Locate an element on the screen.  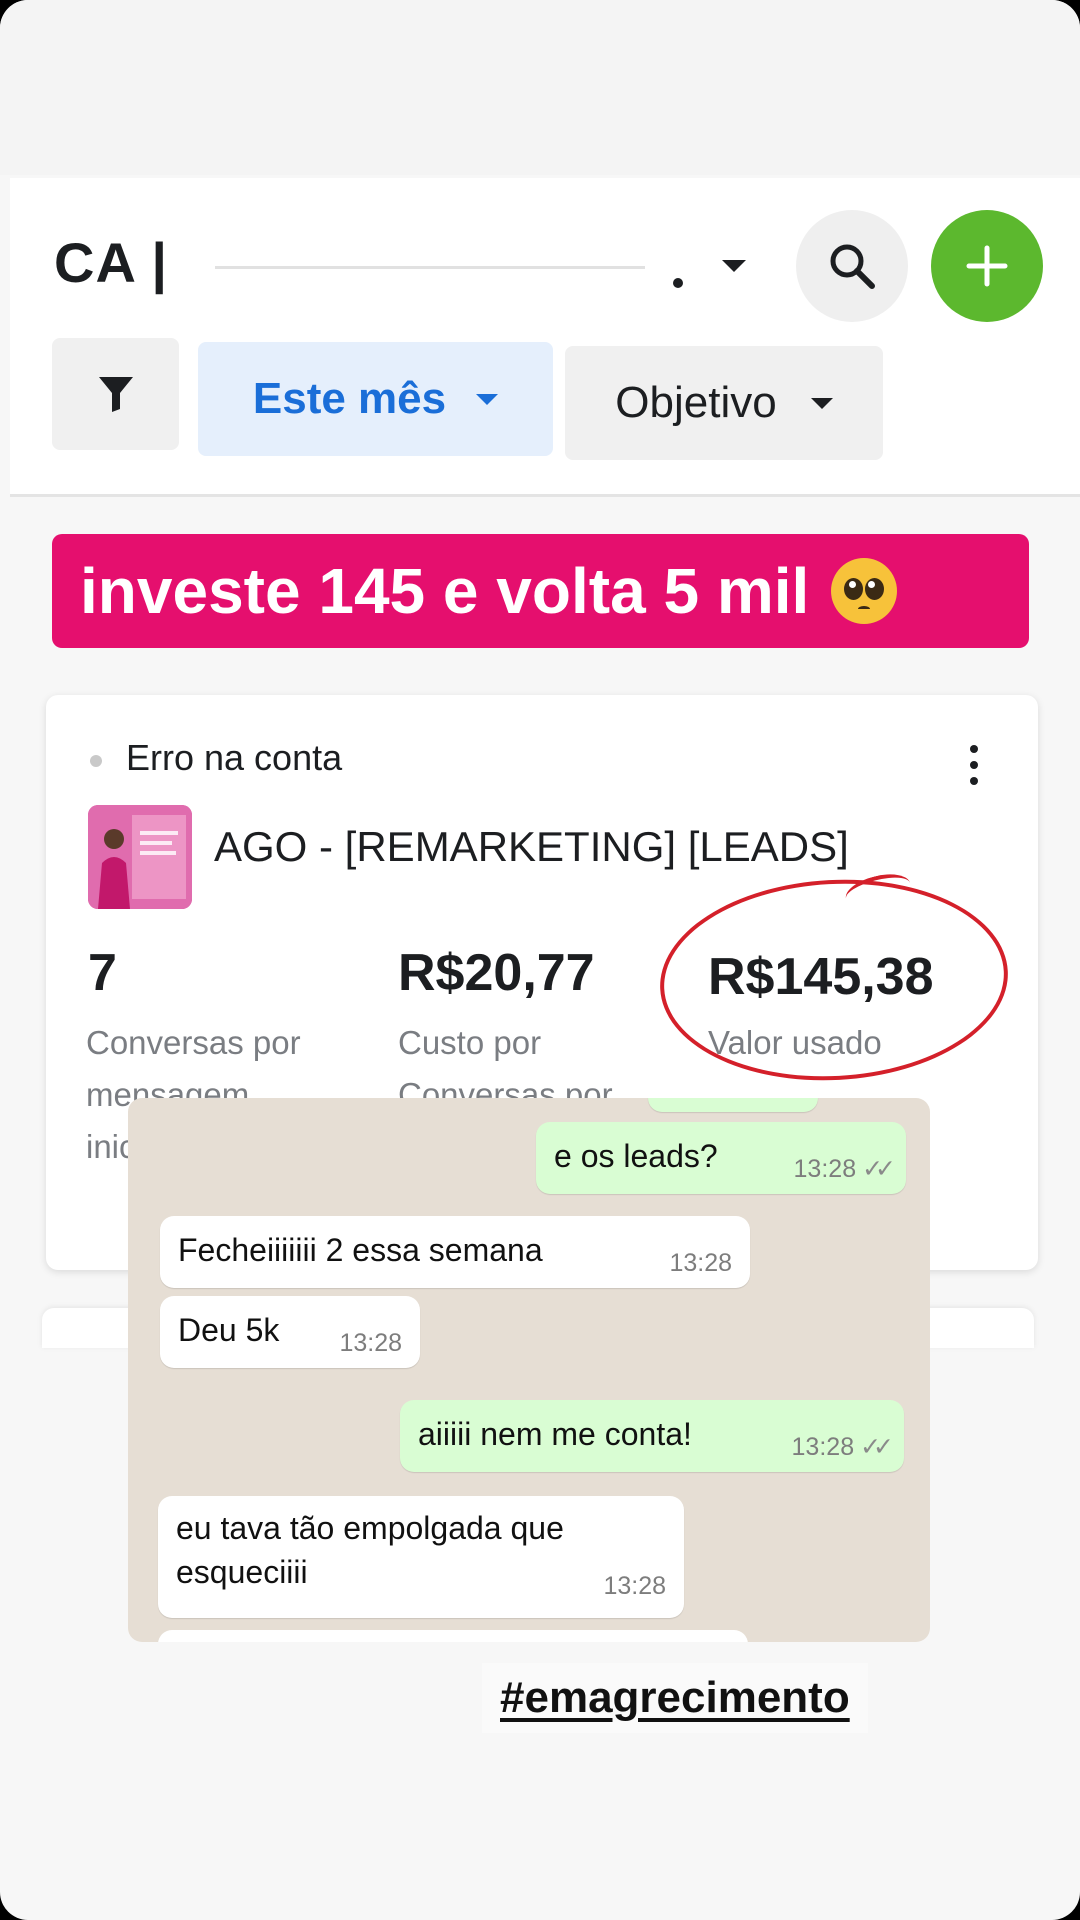
account-name: CA | is located at coordinates (111, 262).